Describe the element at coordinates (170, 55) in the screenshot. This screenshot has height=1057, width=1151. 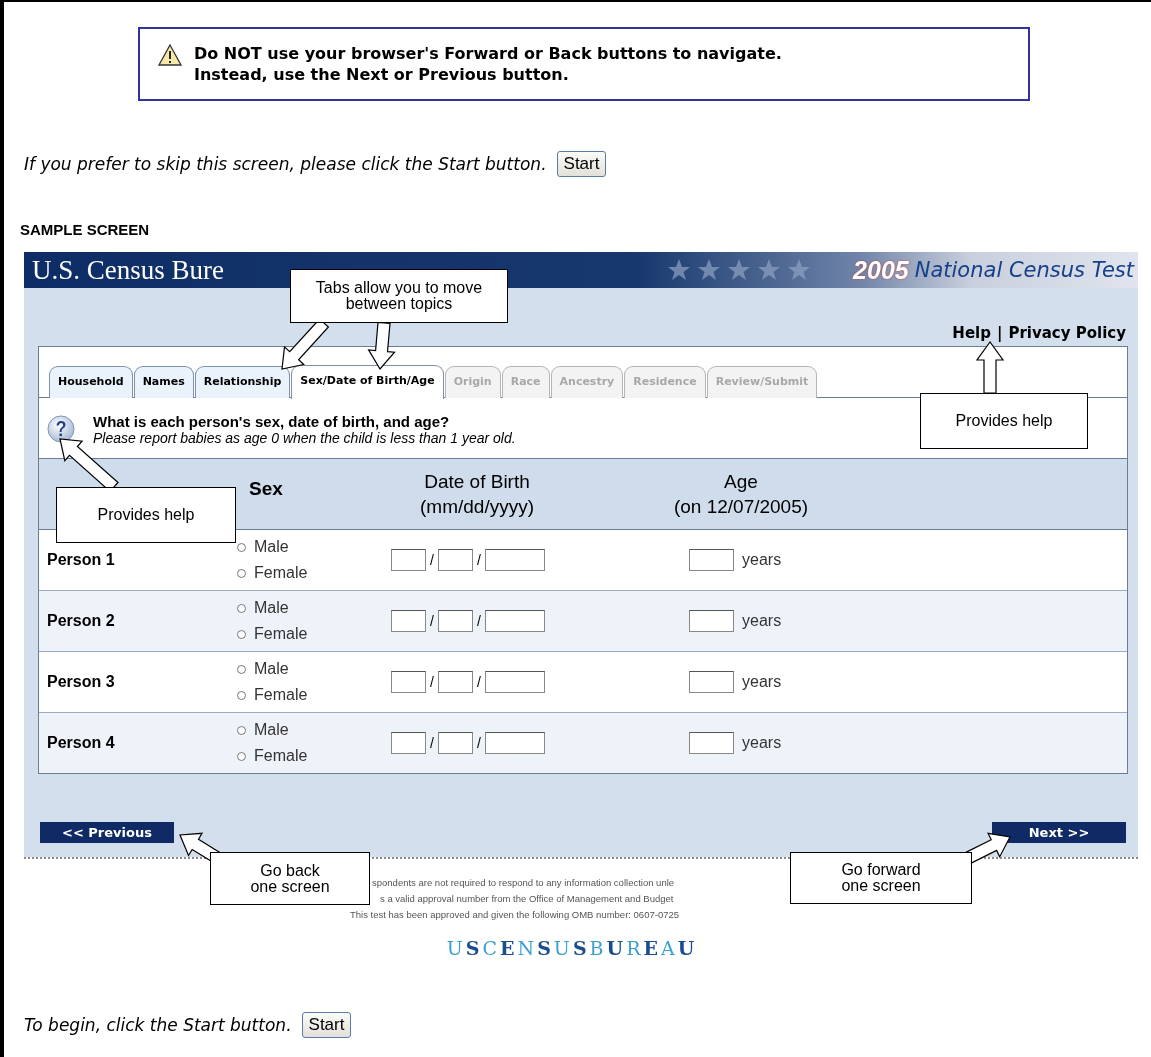
I see `warning-icon` at that location.